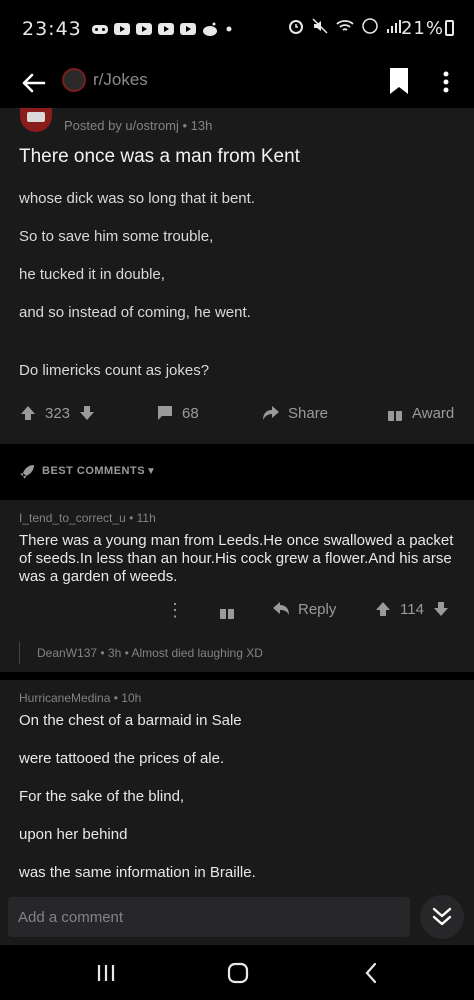 The width and height of the screenshot is (474, 1000). I want to click on comment-body-line: On the chest of a barmaid in Sale, so click(130, 720).